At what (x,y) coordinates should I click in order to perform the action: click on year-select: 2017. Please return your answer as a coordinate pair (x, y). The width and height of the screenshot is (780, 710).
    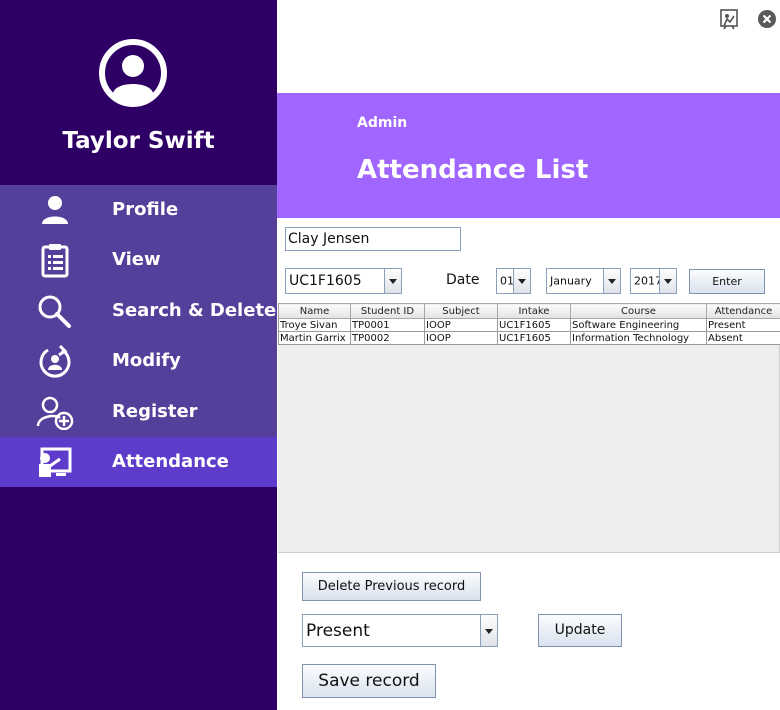
    Looking at the image, I should click on (653, 281).